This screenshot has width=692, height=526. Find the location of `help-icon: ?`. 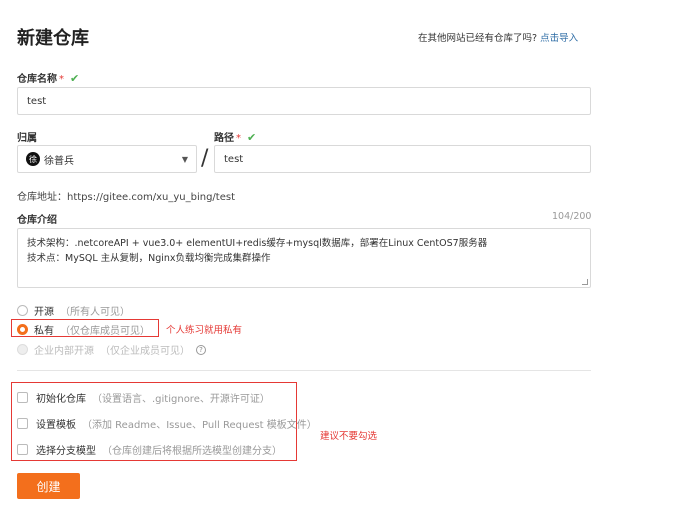

help-icon: ? is located at coordinates (201, 349).